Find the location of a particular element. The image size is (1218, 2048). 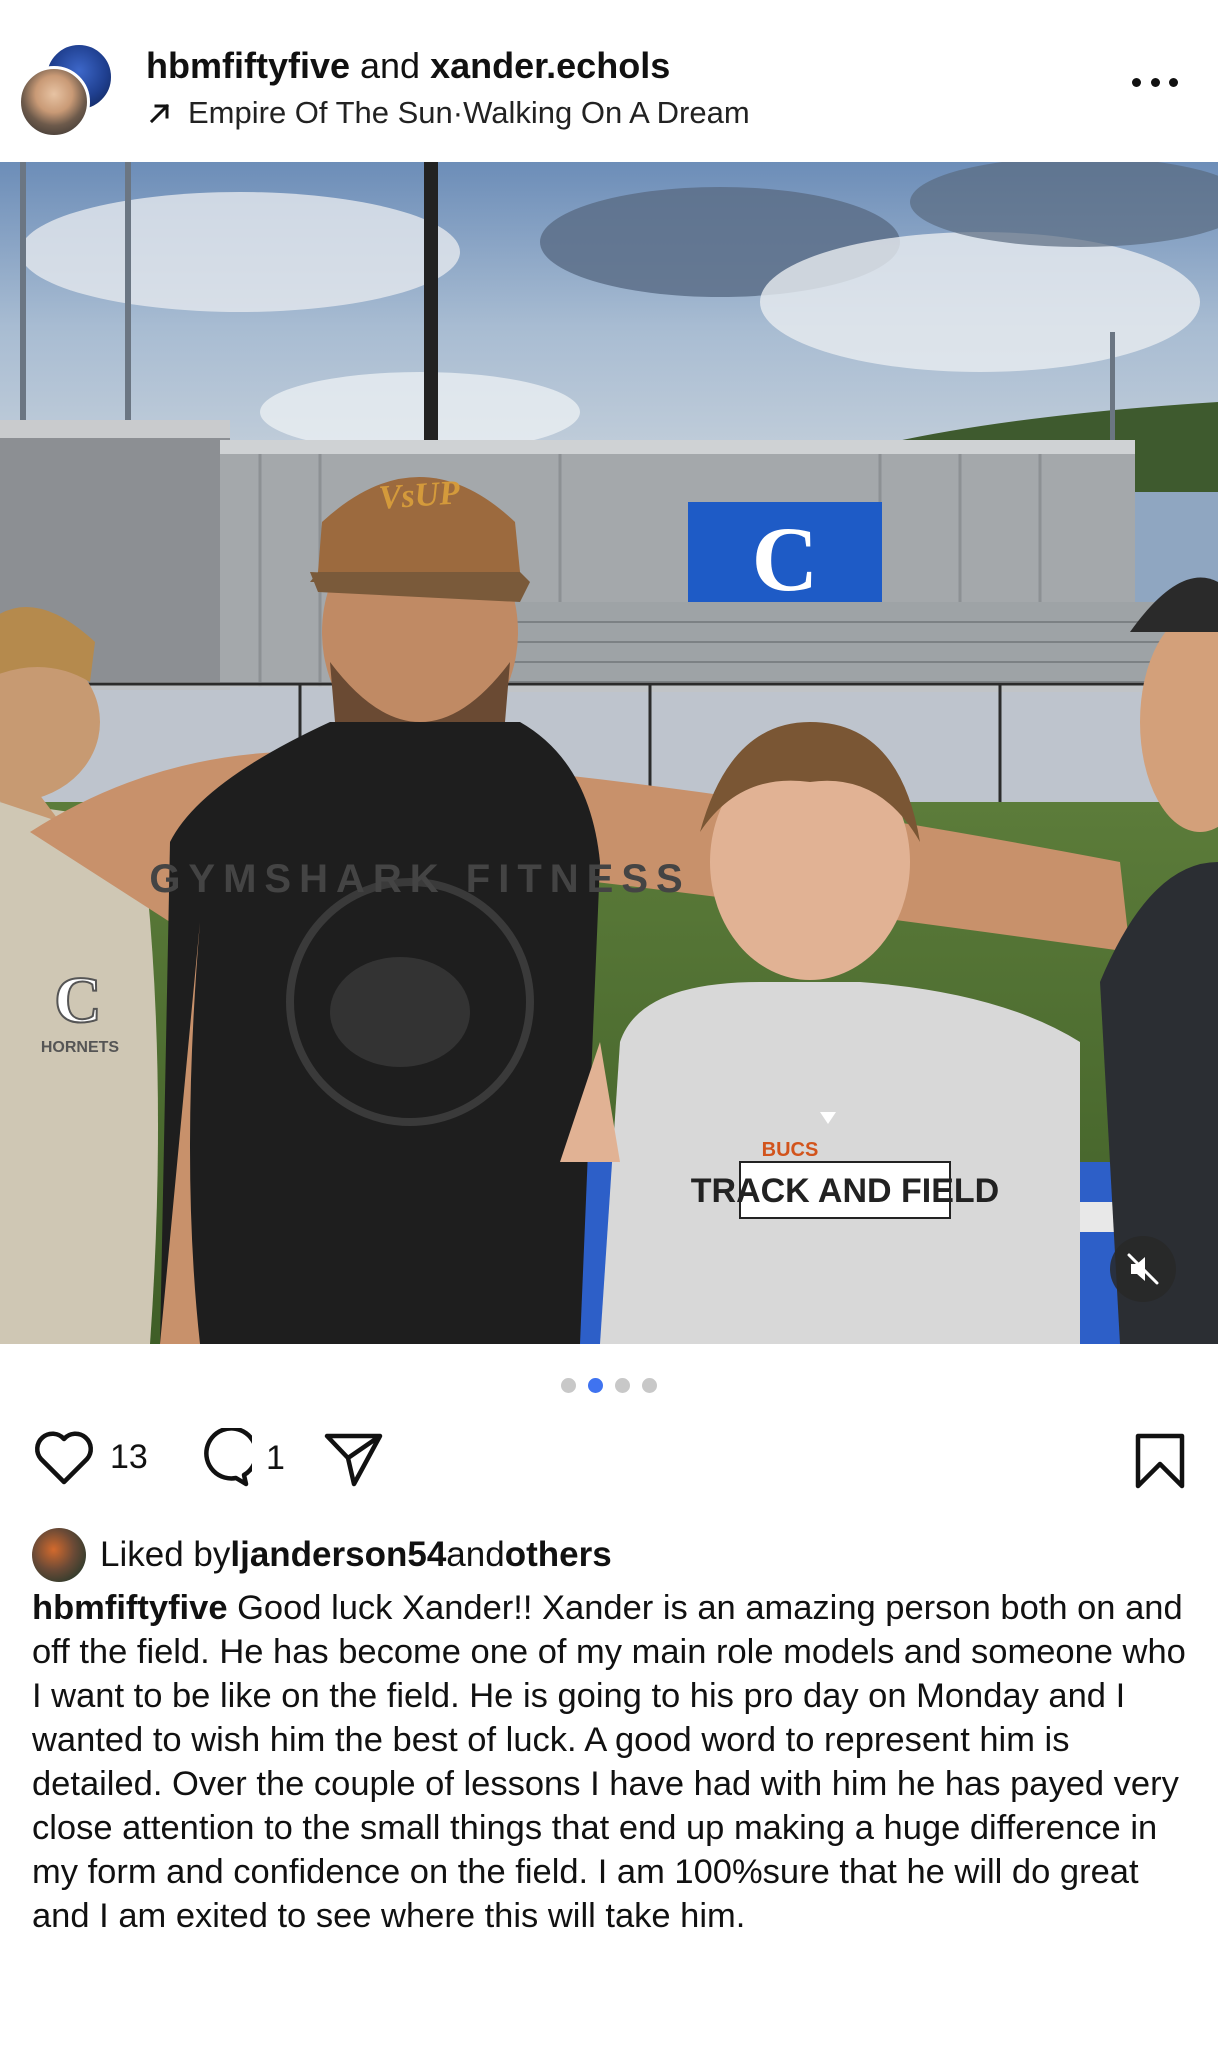

bookmark-icon is located at coordinates (1160, 1461).